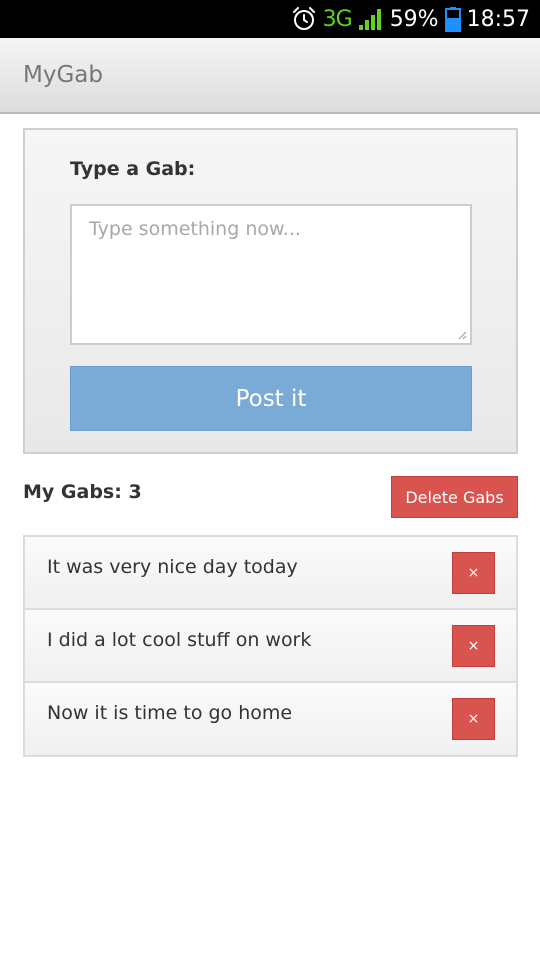 The image size is (540, 960). I want to click on status-icons: 3G 59% 18:57, so click(410, 19).